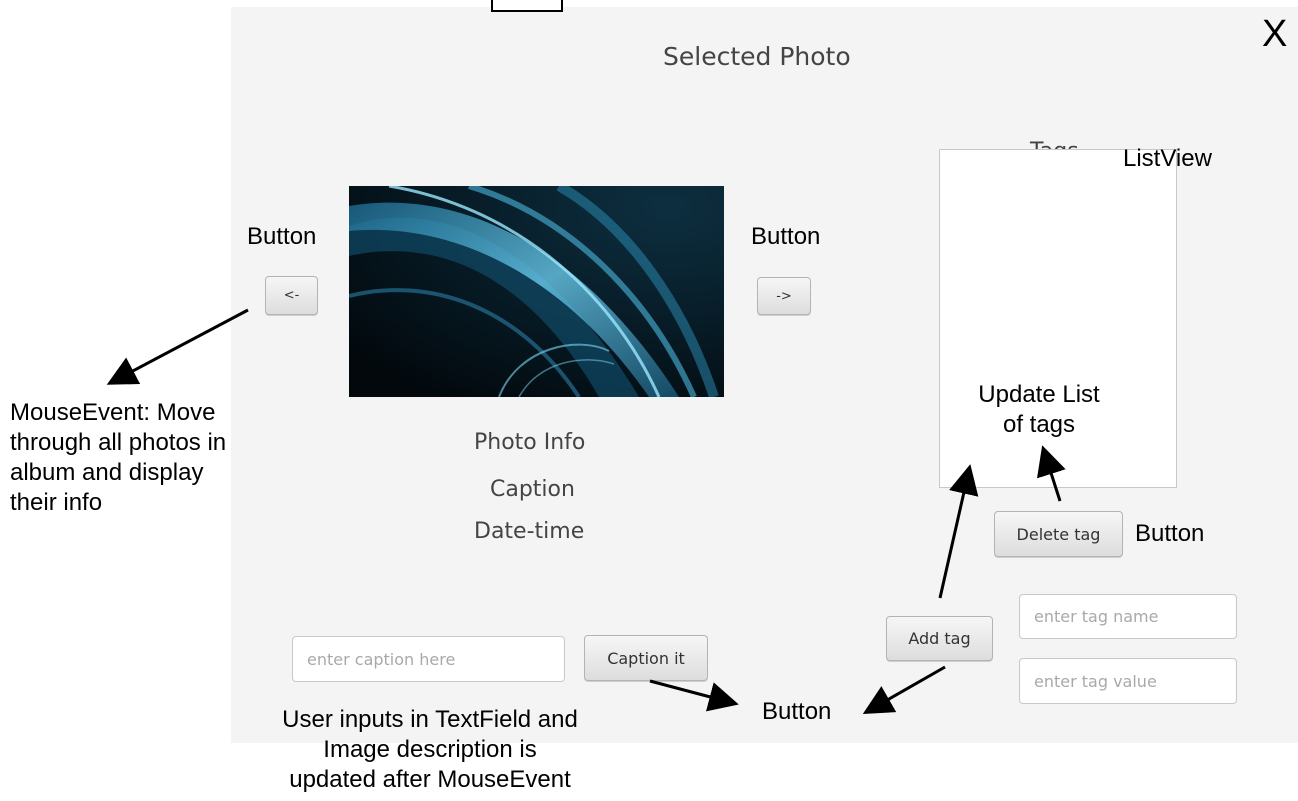  Describe the element at coordinates (1051, 473) in the screenshot. I see `arrow-delete-to-list` at that location.